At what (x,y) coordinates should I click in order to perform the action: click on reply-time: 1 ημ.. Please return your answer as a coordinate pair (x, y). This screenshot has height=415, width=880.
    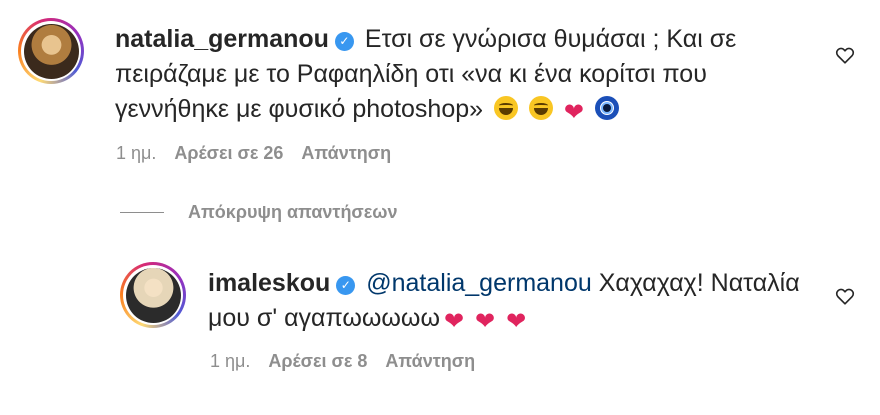
    Looking at the image, I should click on (230, 361).